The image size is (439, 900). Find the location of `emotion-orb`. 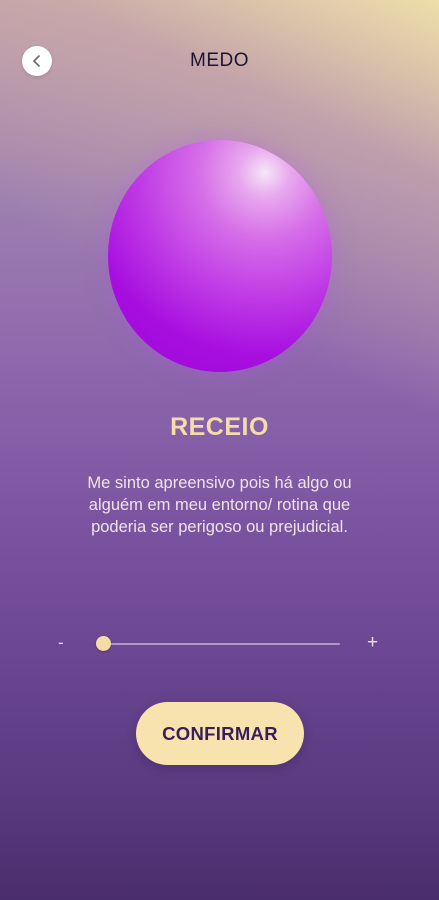

emotion-orb is located at coordinates (220, 256).